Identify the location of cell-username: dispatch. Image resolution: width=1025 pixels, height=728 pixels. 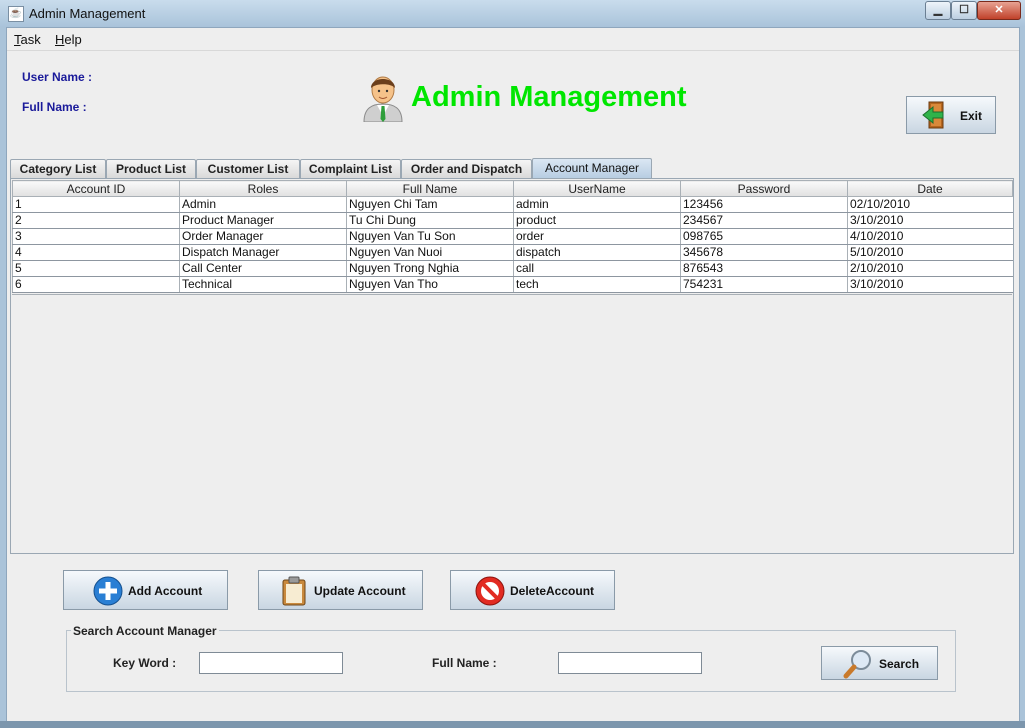
(597, 252).